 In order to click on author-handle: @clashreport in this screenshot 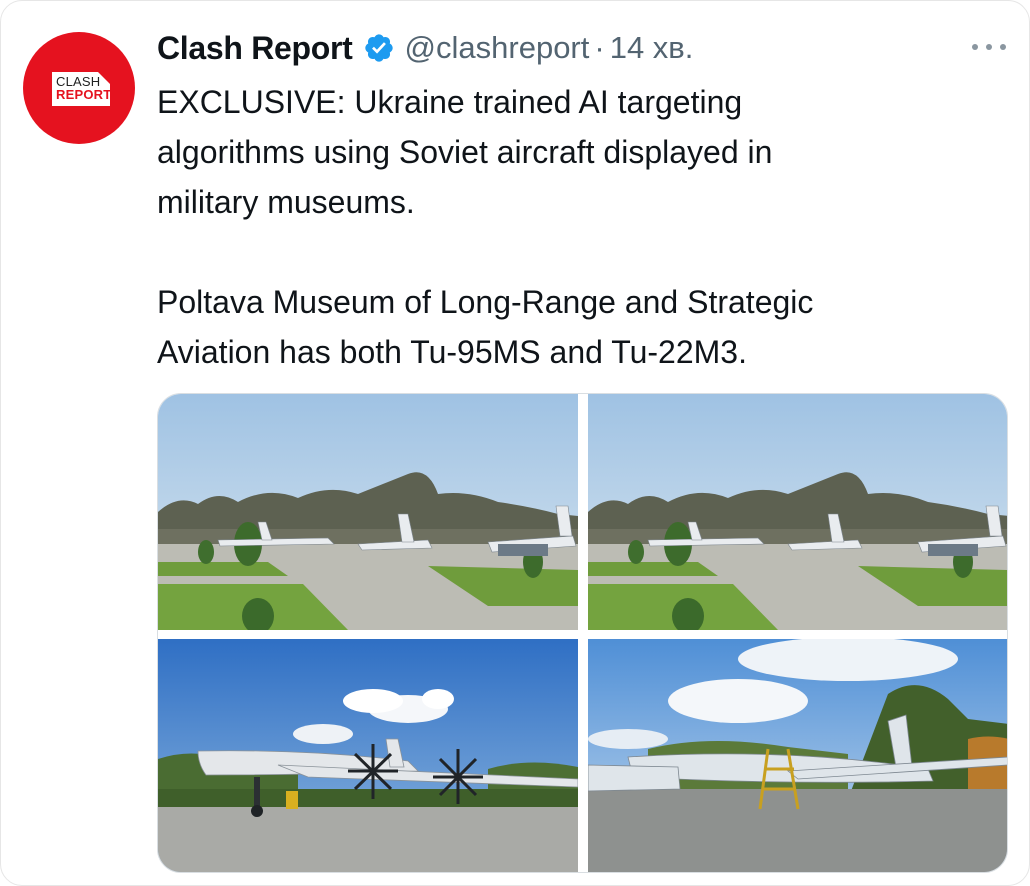, I will do `click(497, 48)`.